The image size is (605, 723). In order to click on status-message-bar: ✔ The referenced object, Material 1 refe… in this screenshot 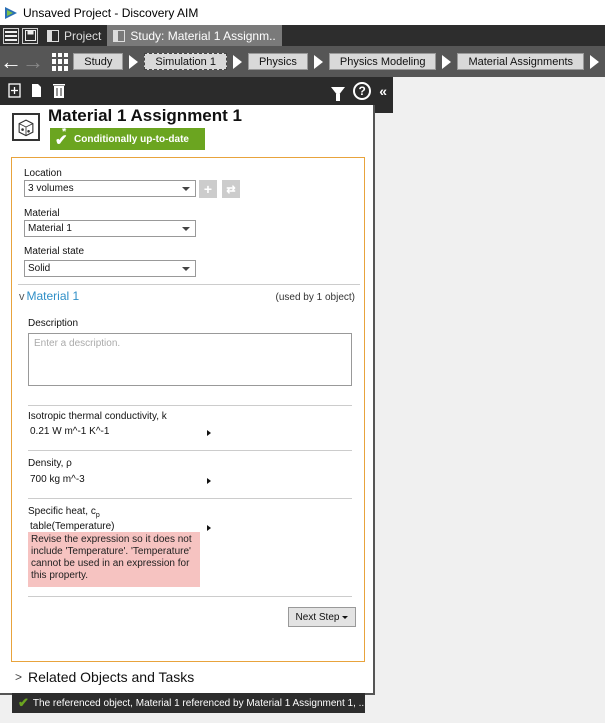, I will do `click(188, 703)`.